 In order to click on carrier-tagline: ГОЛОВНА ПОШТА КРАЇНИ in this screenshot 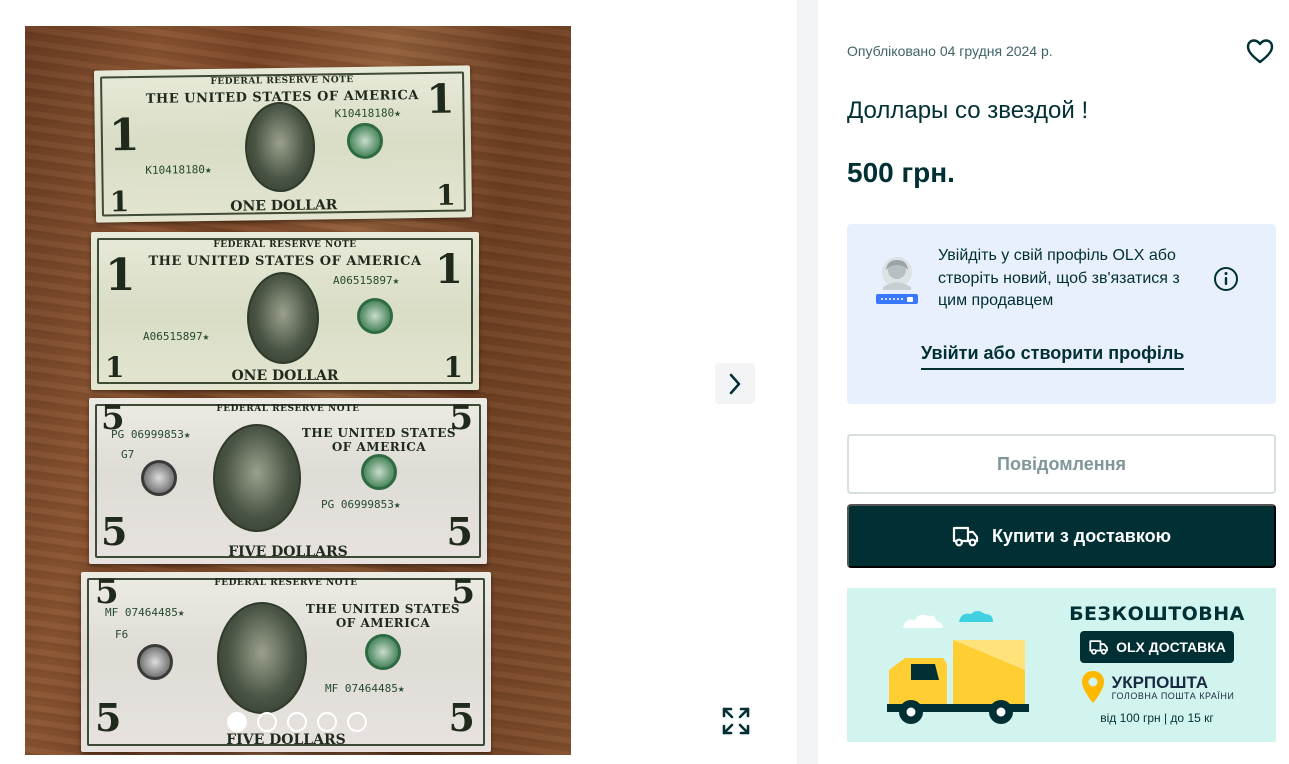, I will do `click(1173, 695)`.